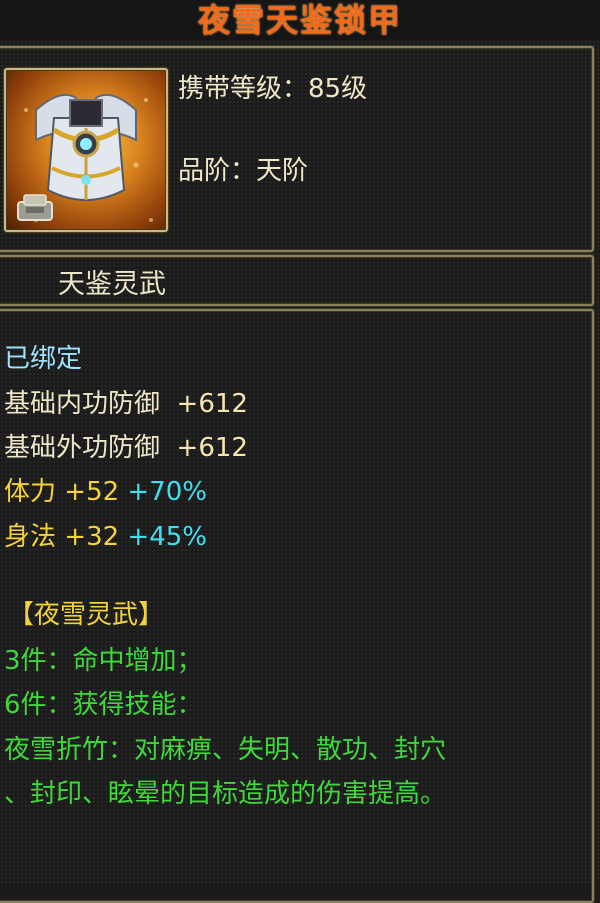  I want to click on set-bonus-line: 3件：命中增加；, so click(103, 661).